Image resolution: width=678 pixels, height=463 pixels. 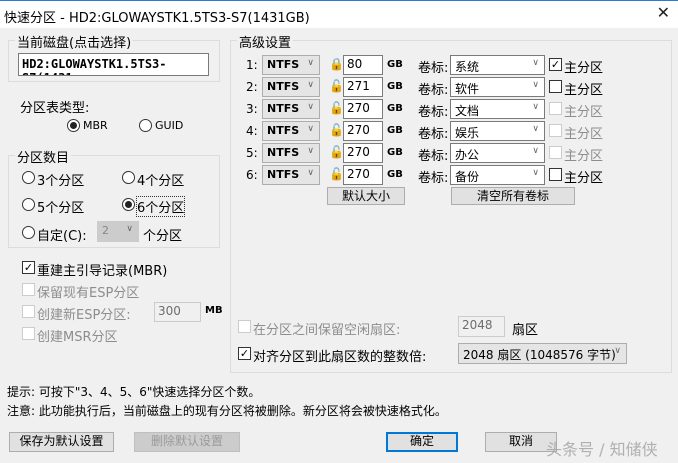 I want to click on current-disk-group: 当前磁盘(点击选择) HD2:GLOWAYSTK1.5TS3-S7(1431, so click(x=114, y=57).